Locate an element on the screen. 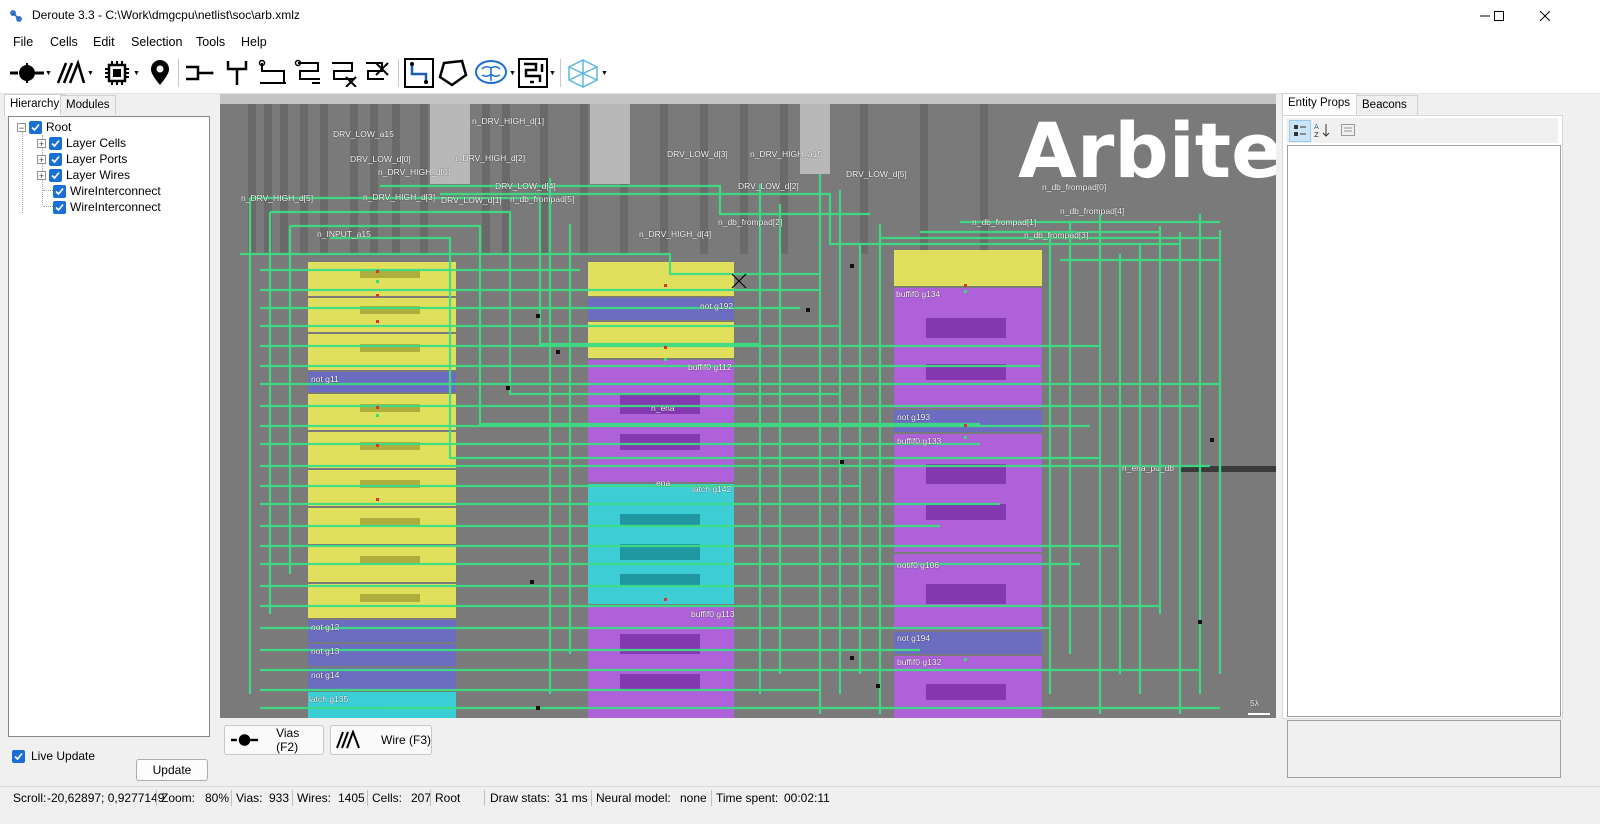 The width and height of the screenshot is (1600, 824). time-spent-value: 00:02:11 is located at coordinates (807, 798).